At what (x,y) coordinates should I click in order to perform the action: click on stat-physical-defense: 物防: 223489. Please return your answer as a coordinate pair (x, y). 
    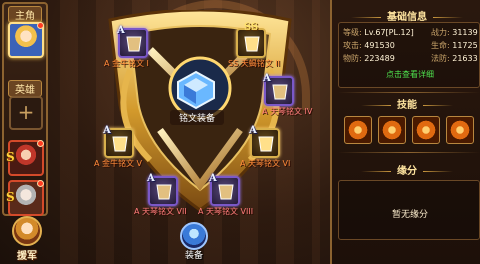
    Looking at the image, I should click on (369, 58).